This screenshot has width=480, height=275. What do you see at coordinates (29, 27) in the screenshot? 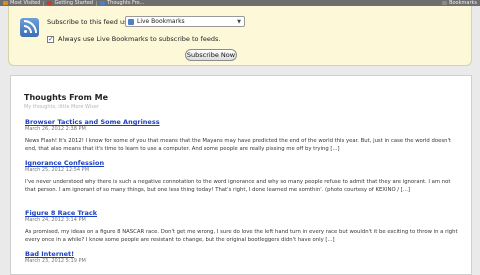
I see `rss-feed-icon` at bounding box center [29, 27].